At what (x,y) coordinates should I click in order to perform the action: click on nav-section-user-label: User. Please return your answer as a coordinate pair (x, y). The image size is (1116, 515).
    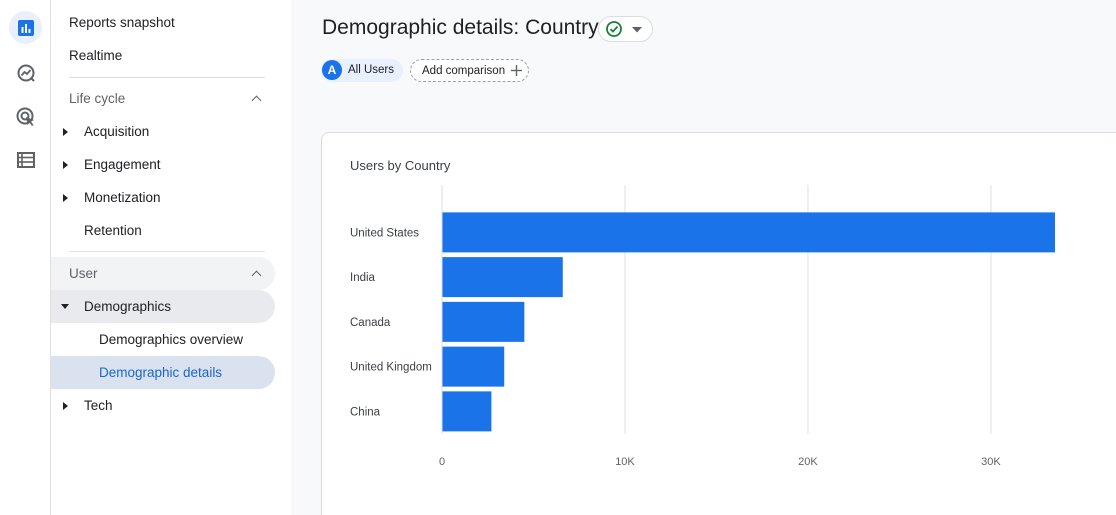
    Looking at the image, I should click on (83, 273).